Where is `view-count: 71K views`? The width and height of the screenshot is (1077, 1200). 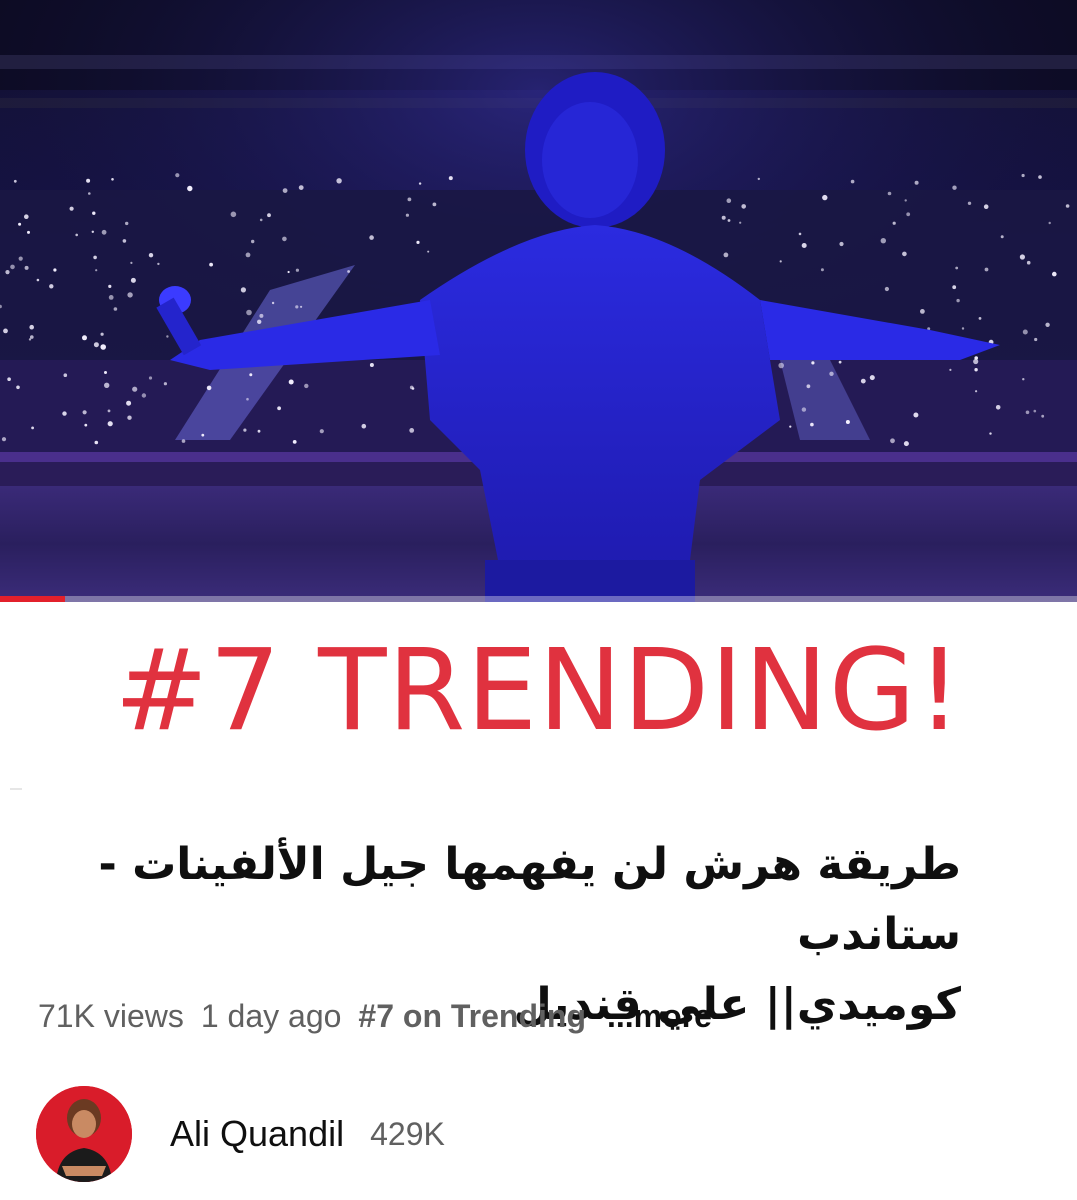
view-count: 71K views is located at coordinates (111, 1016).